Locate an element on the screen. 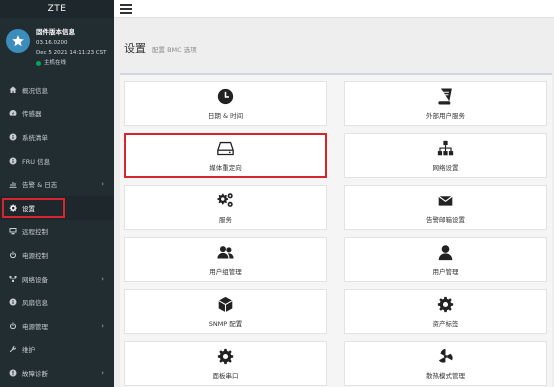  card-snmp-config: SNMP 配置 is located at coordinates (225, 311).